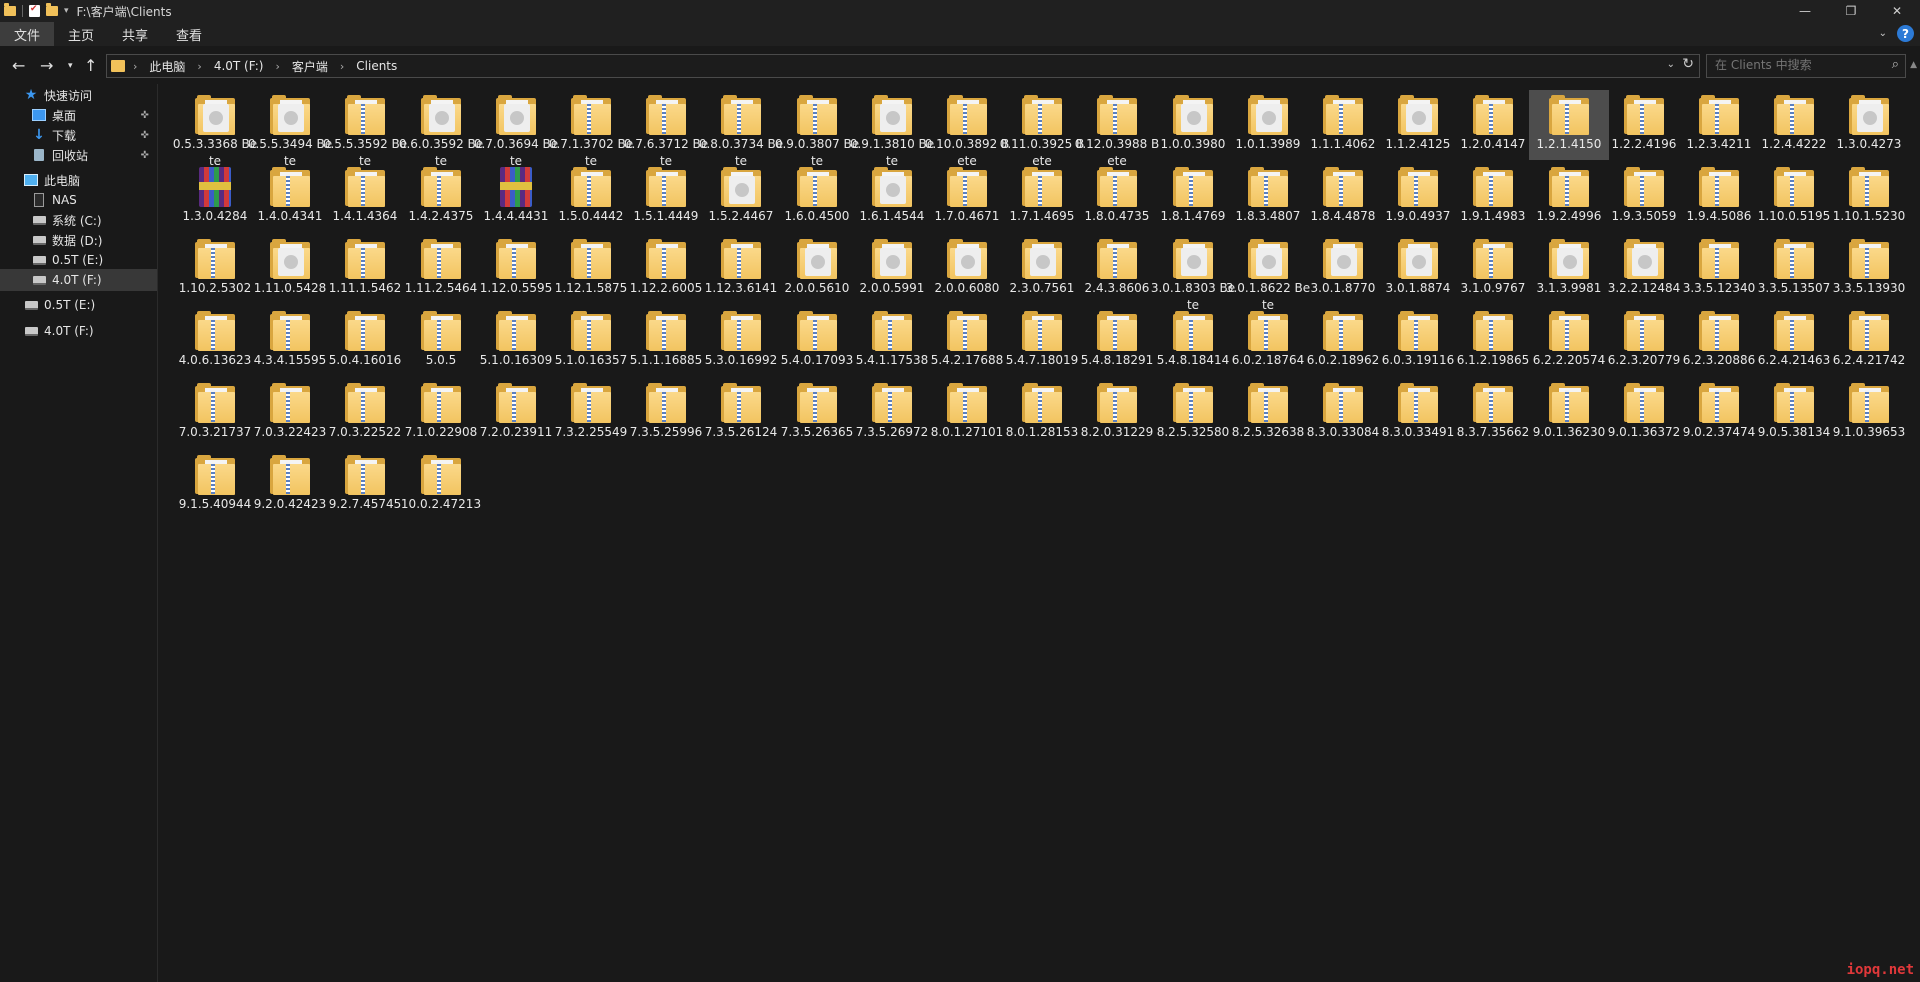 This screenshot has height=982, width=1920. What do you see at coordinates (81, 34) in the screenshot?
I see `tab-home: 主页` at bounding box center [81, 34].